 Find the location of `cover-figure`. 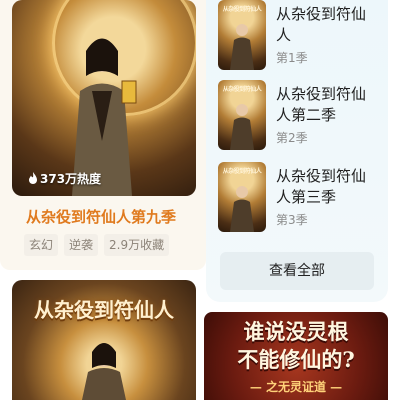

cover-figure is located at coordinates (104, 371).